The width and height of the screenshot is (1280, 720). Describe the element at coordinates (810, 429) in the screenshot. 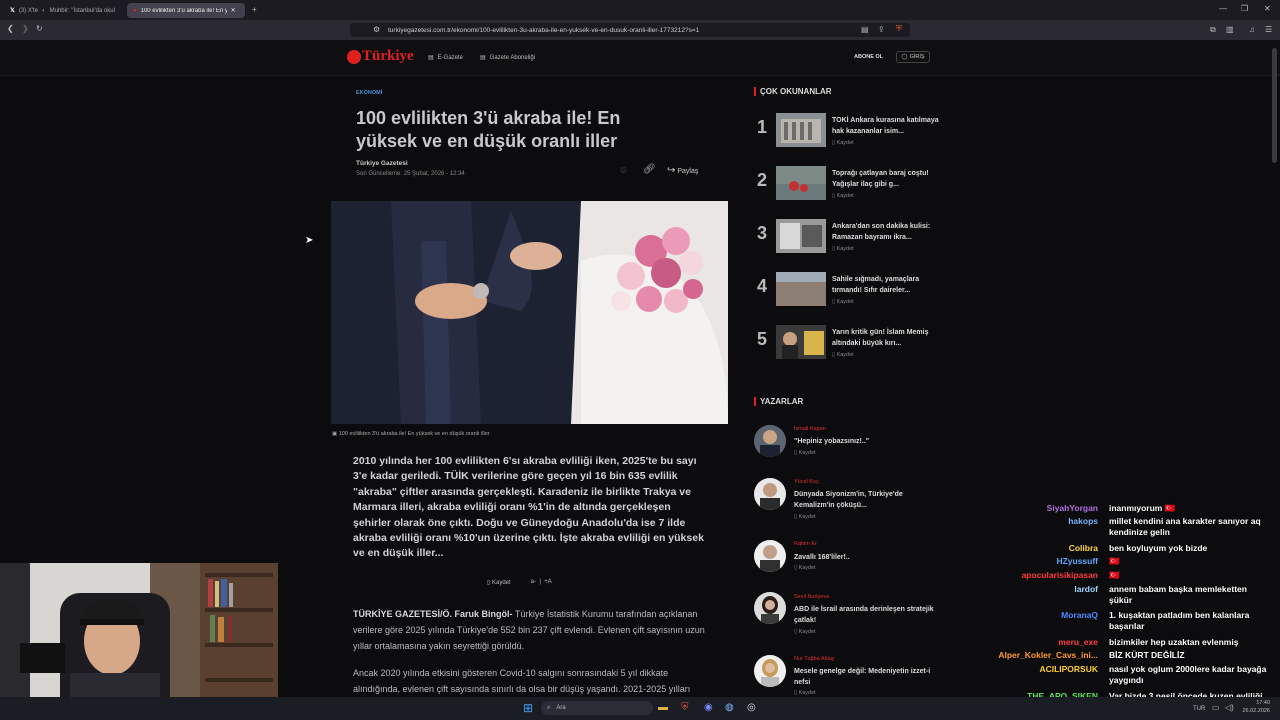

I see `writer-name: İsmail Kapan` at that location.